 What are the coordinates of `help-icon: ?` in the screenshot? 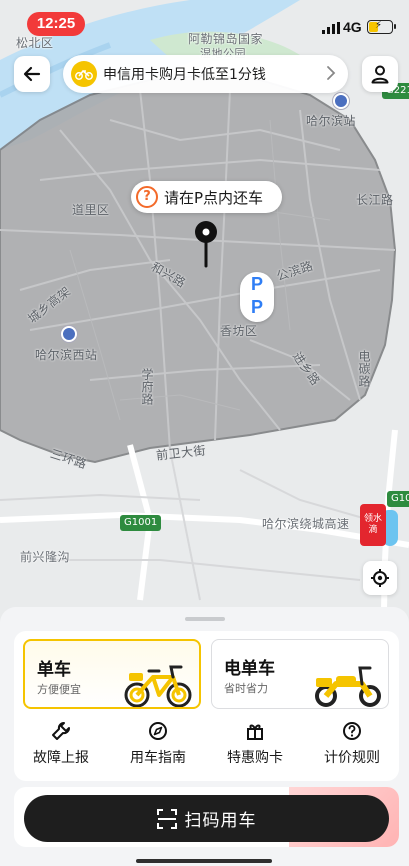 It's located at (147, 197).